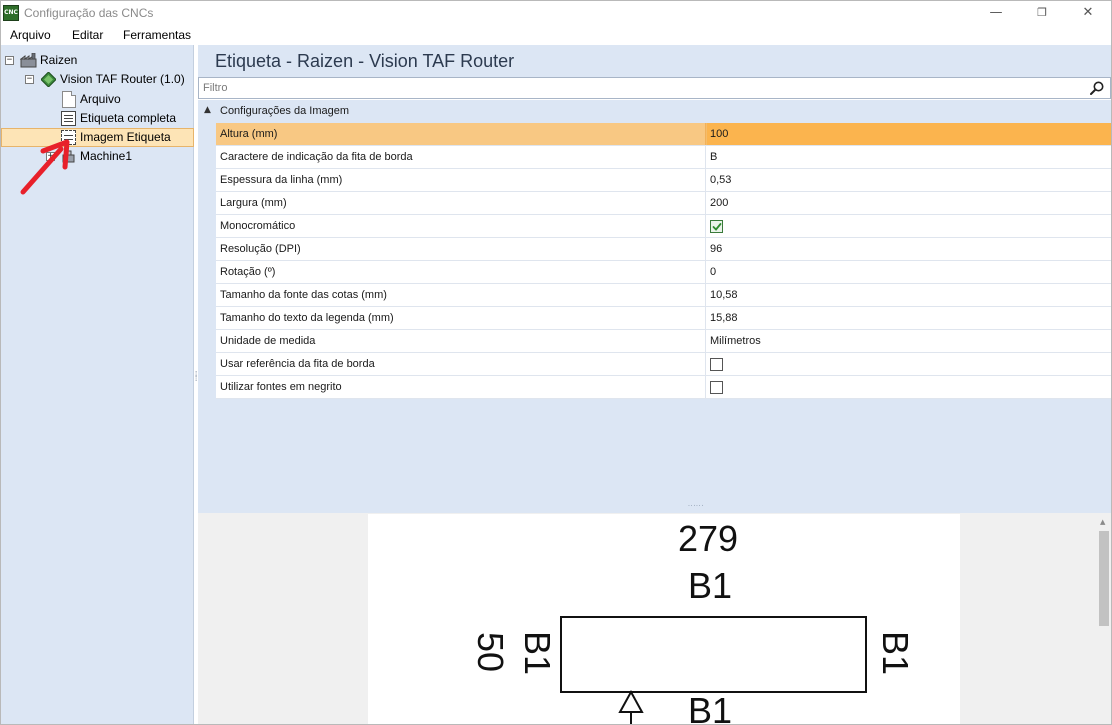 Image resolution: width=1112 pixels, height=725 pixels. I want to click on category-label: Configurações da Imagem, so click(285, 111).